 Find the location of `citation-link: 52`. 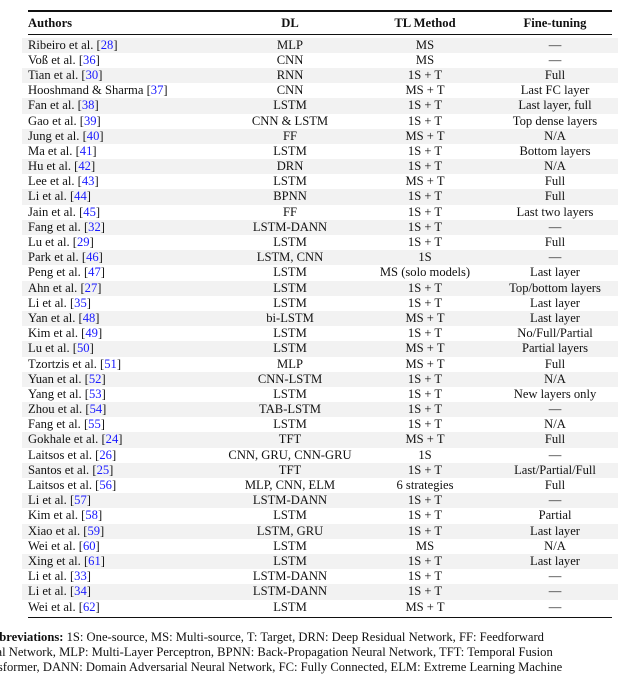

citation-link: 52 is located at coordinates (95, 379).